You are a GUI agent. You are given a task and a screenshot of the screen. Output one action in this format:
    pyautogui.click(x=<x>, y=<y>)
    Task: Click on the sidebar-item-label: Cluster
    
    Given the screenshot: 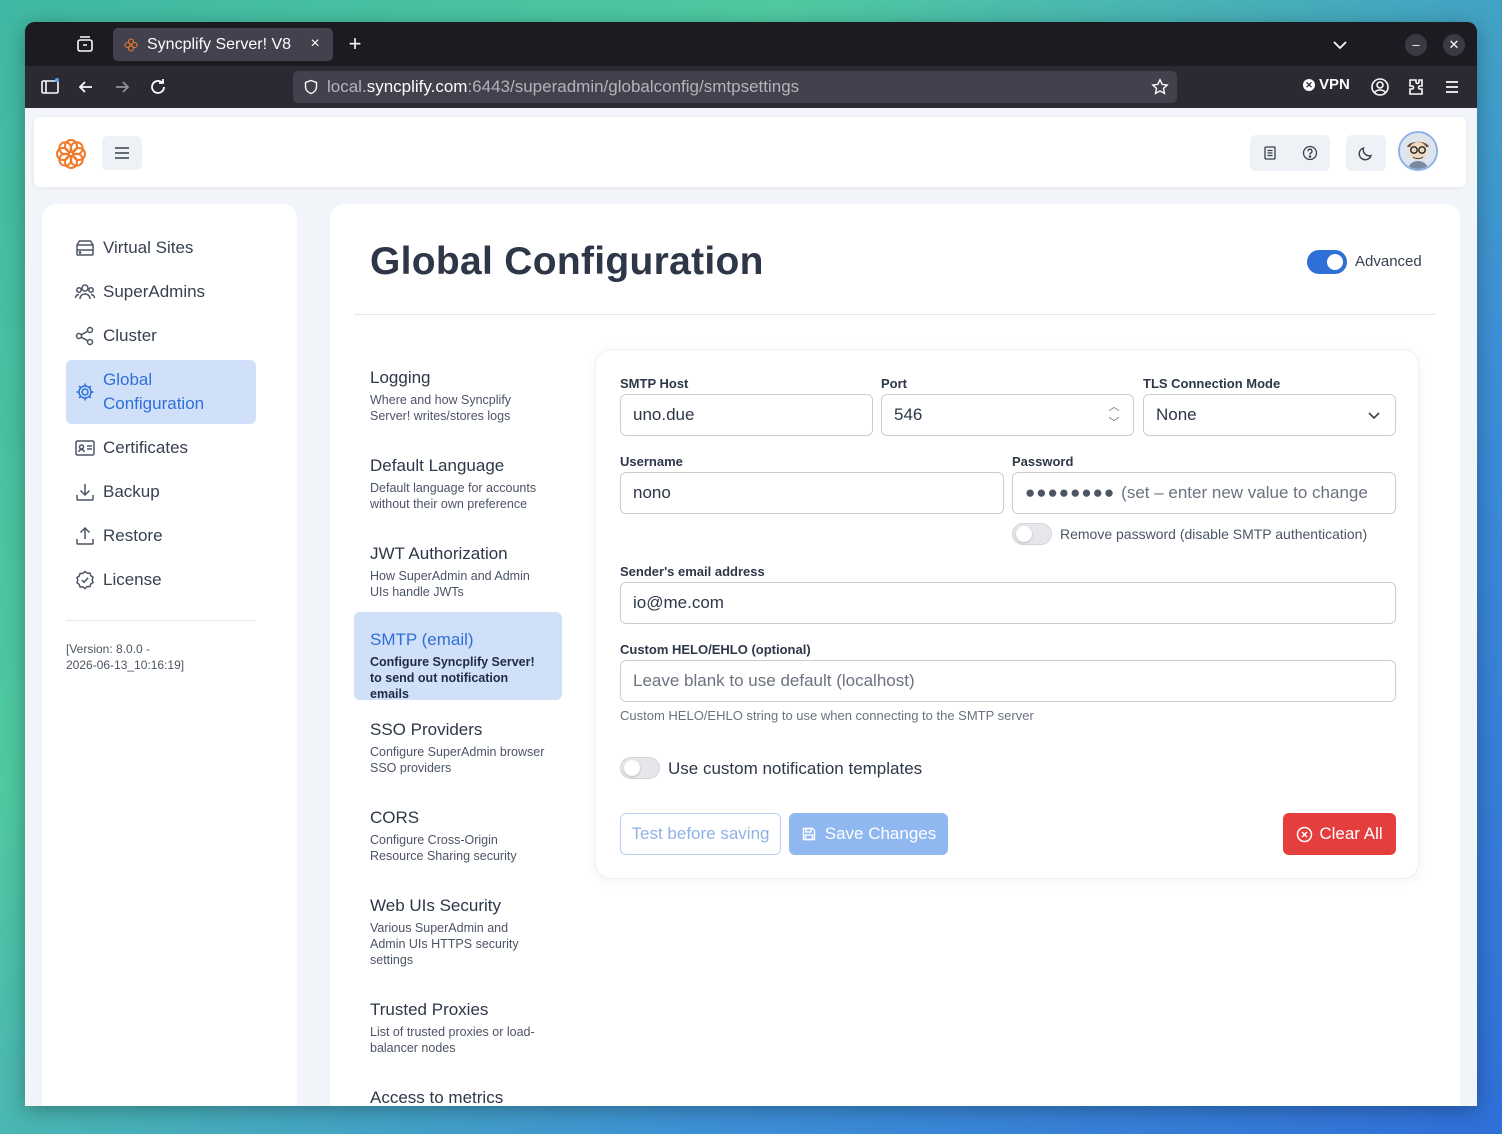 What is the action you would take?
    pyautogui.click(x=130, y=335)
    